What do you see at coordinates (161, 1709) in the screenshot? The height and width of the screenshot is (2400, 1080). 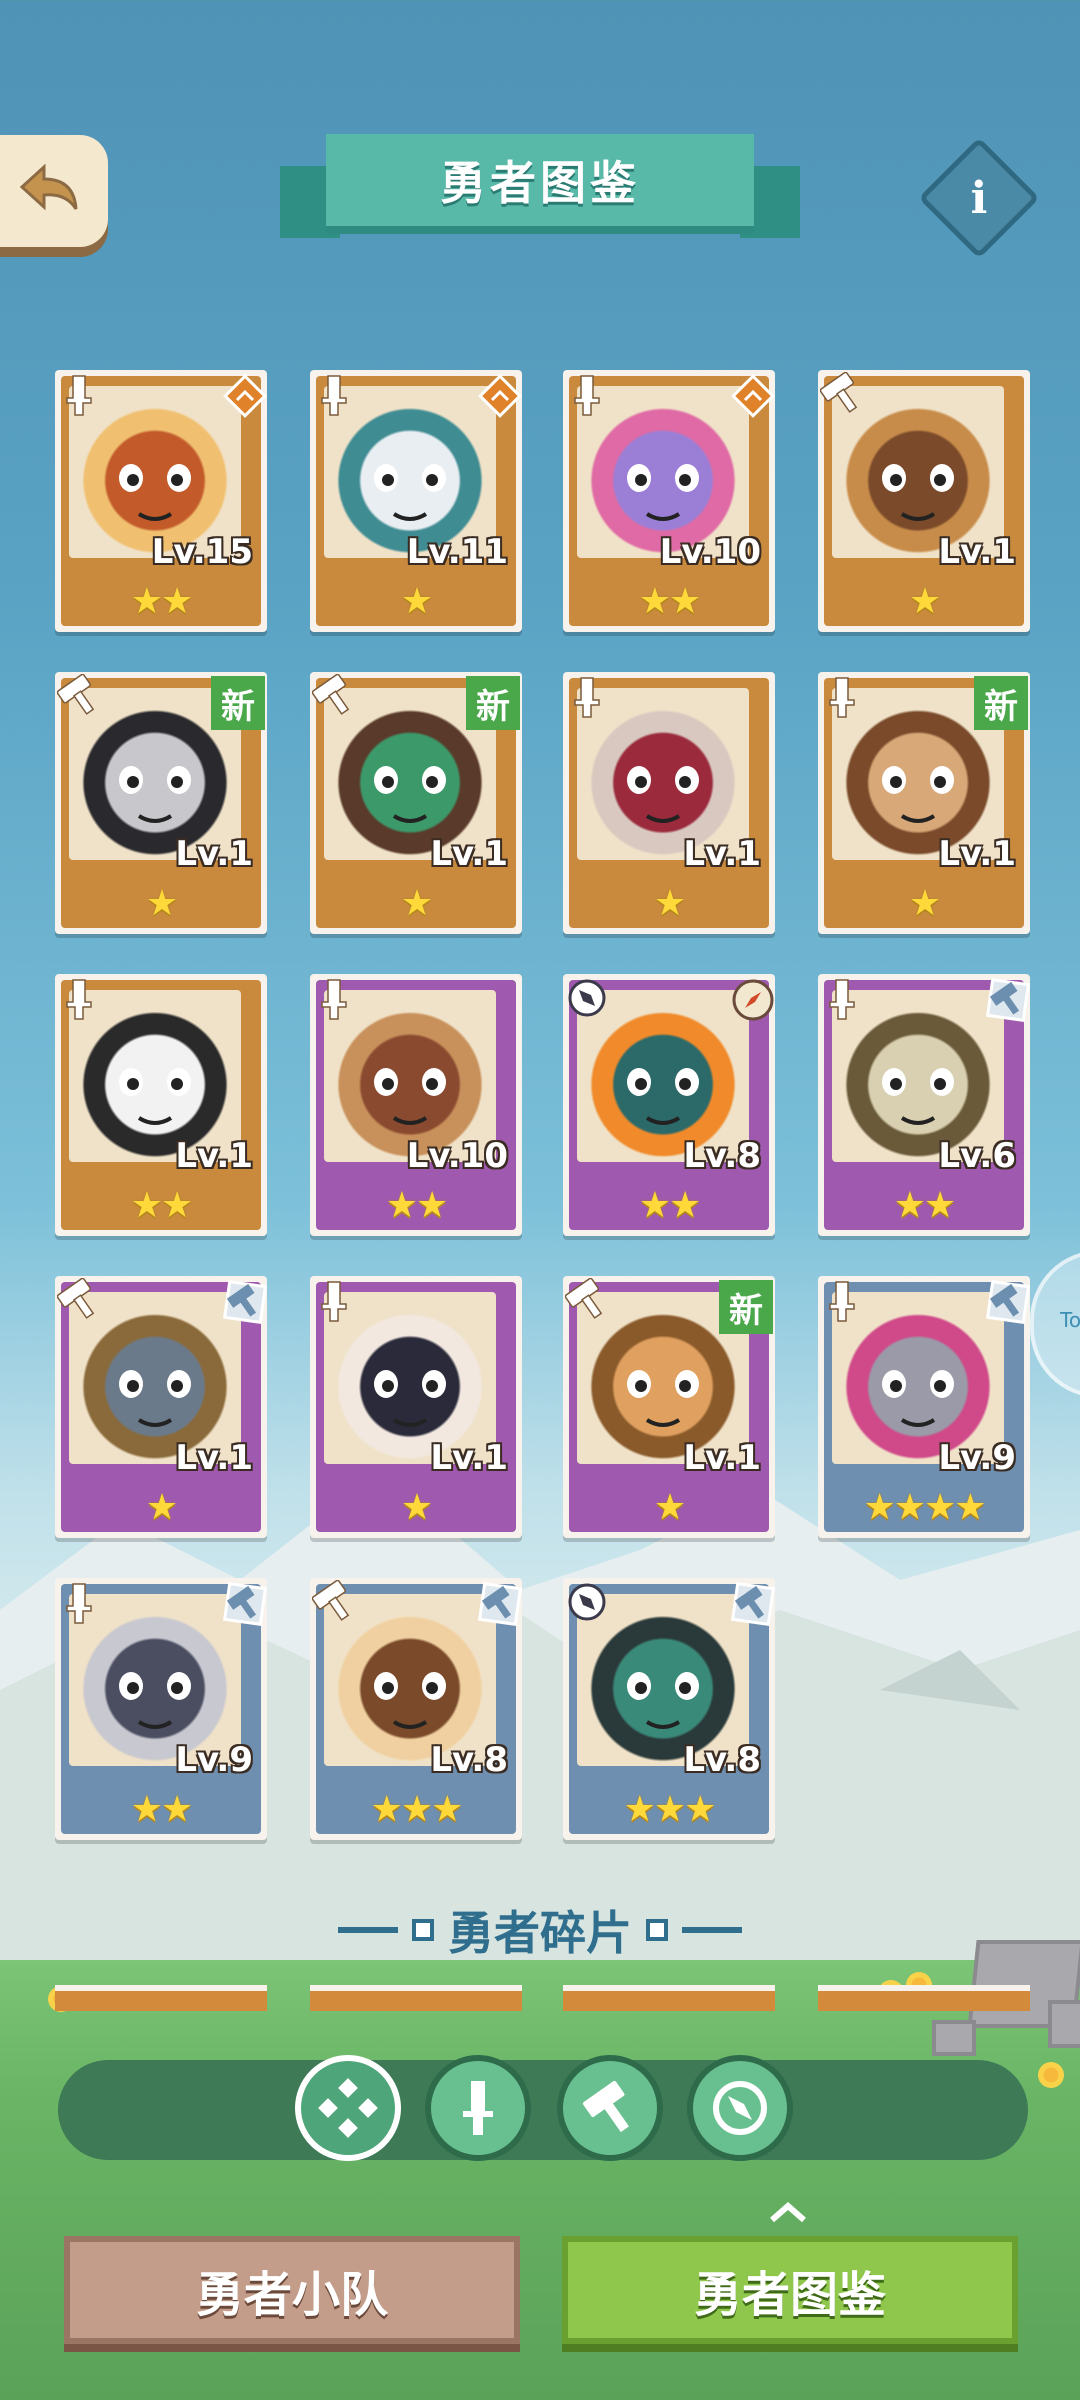 I see `hero-card: Lv.9 ★★` at bounding box center [161, 1709].